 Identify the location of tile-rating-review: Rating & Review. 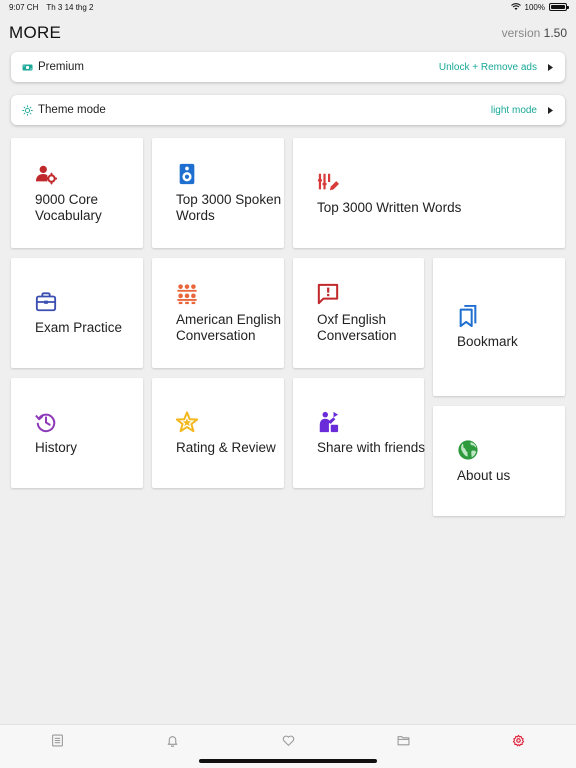
(218, 433).